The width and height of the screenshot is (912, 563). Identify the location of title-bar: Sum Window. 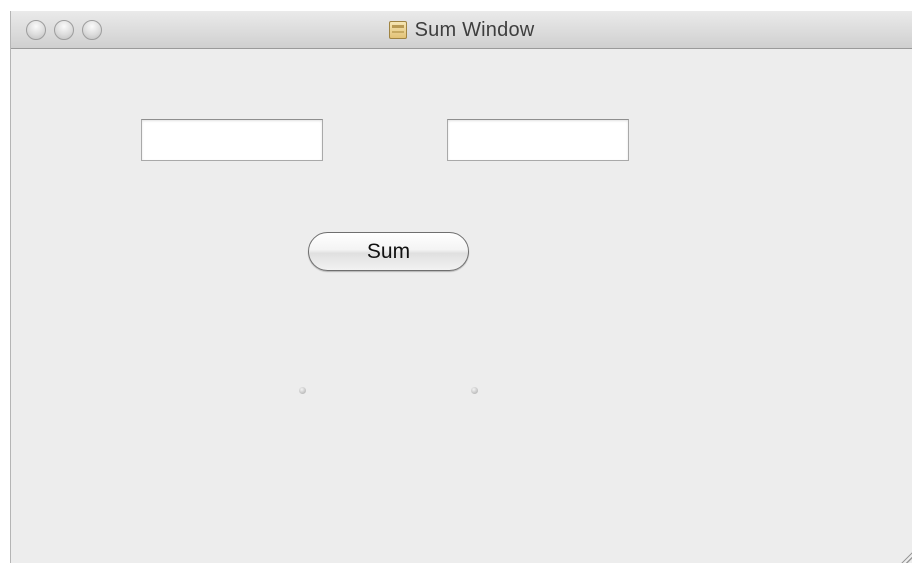
(461, 30).